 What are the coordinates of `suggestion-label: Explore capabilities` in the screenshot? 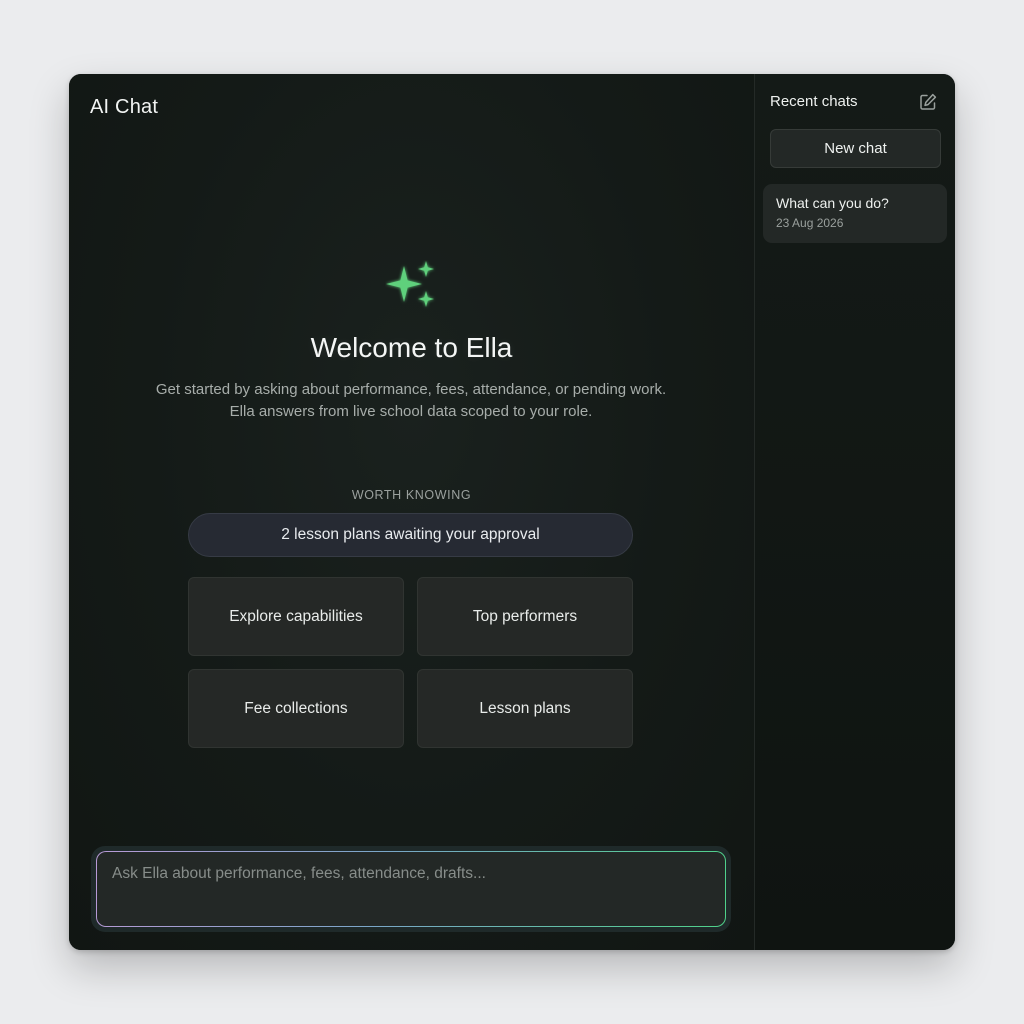 It's located at (296, 616).